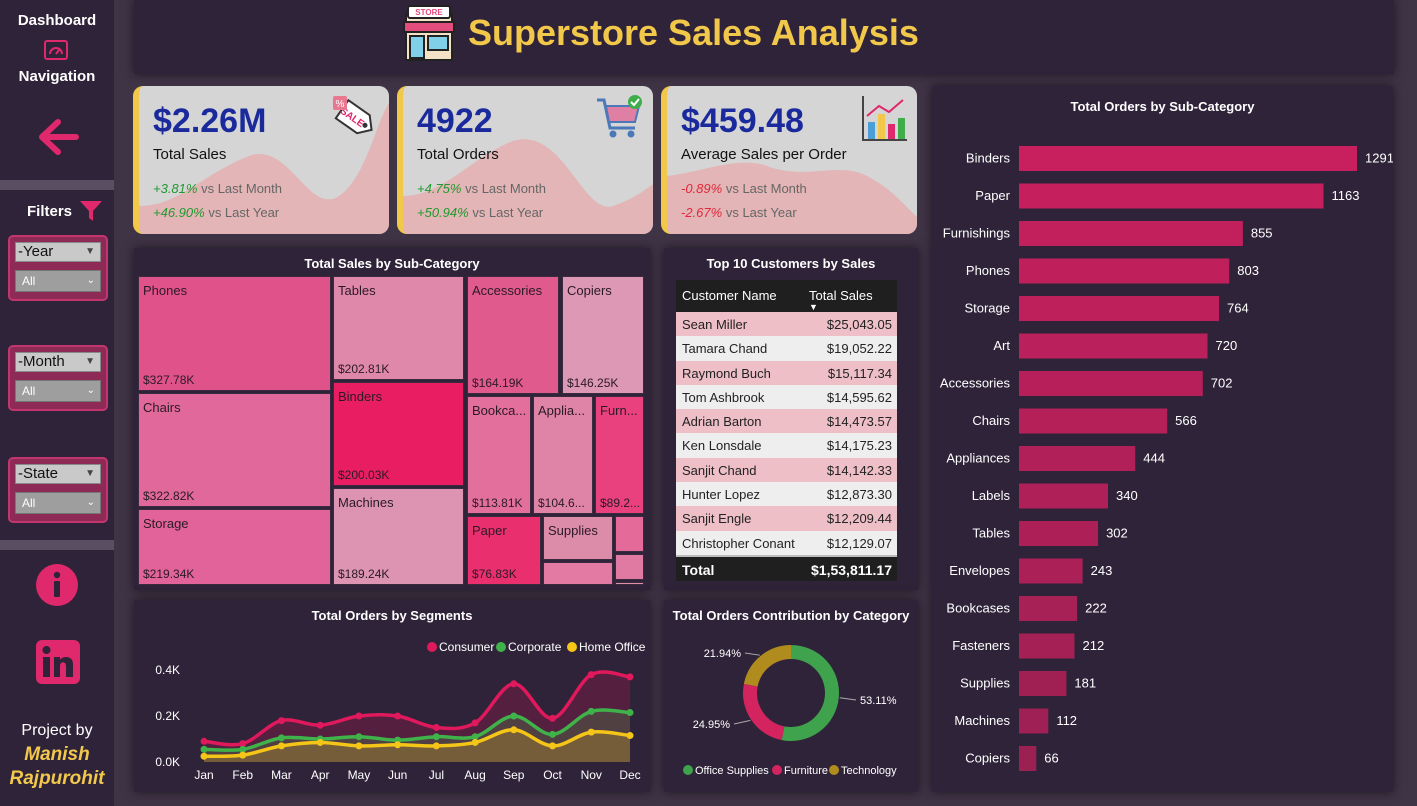 The image size is (1417, 806). I want to click on table-row: Adrian Barton $14,473.57, so click(786, 421).